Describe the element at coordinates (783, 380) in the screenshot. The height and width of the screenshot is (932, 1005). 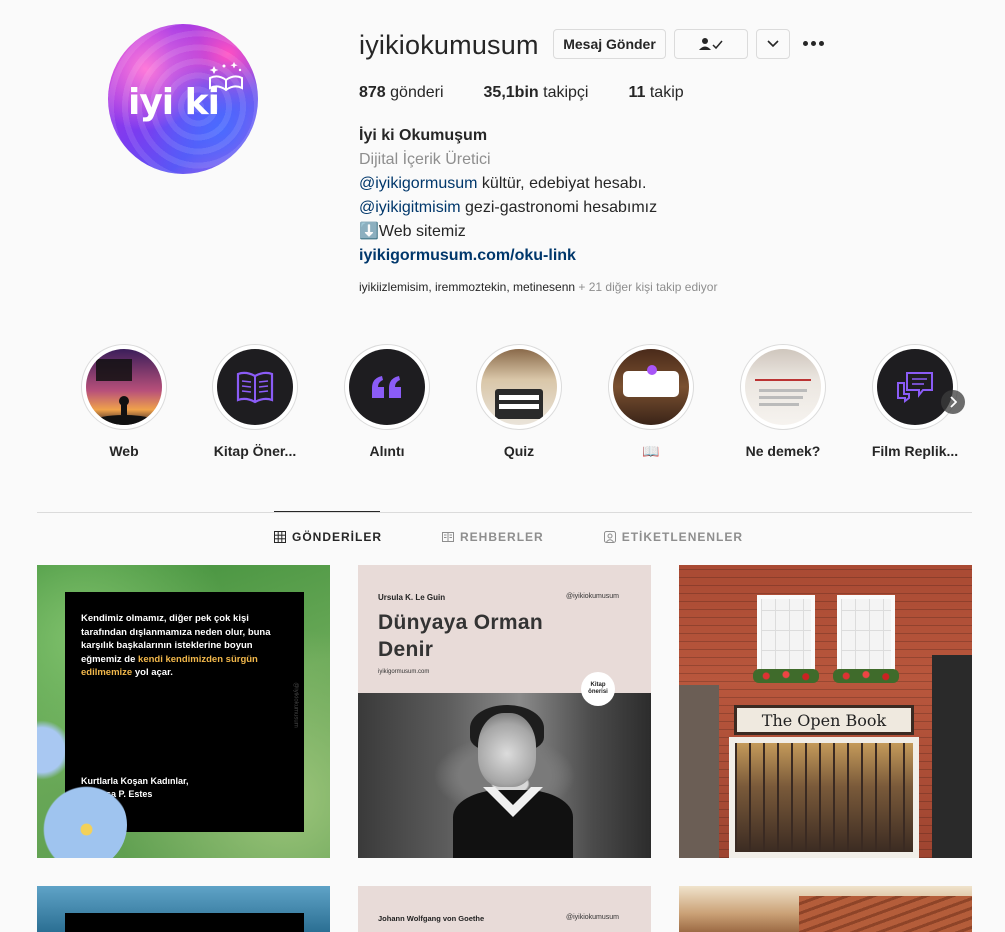
I see `title-underline` at that location.